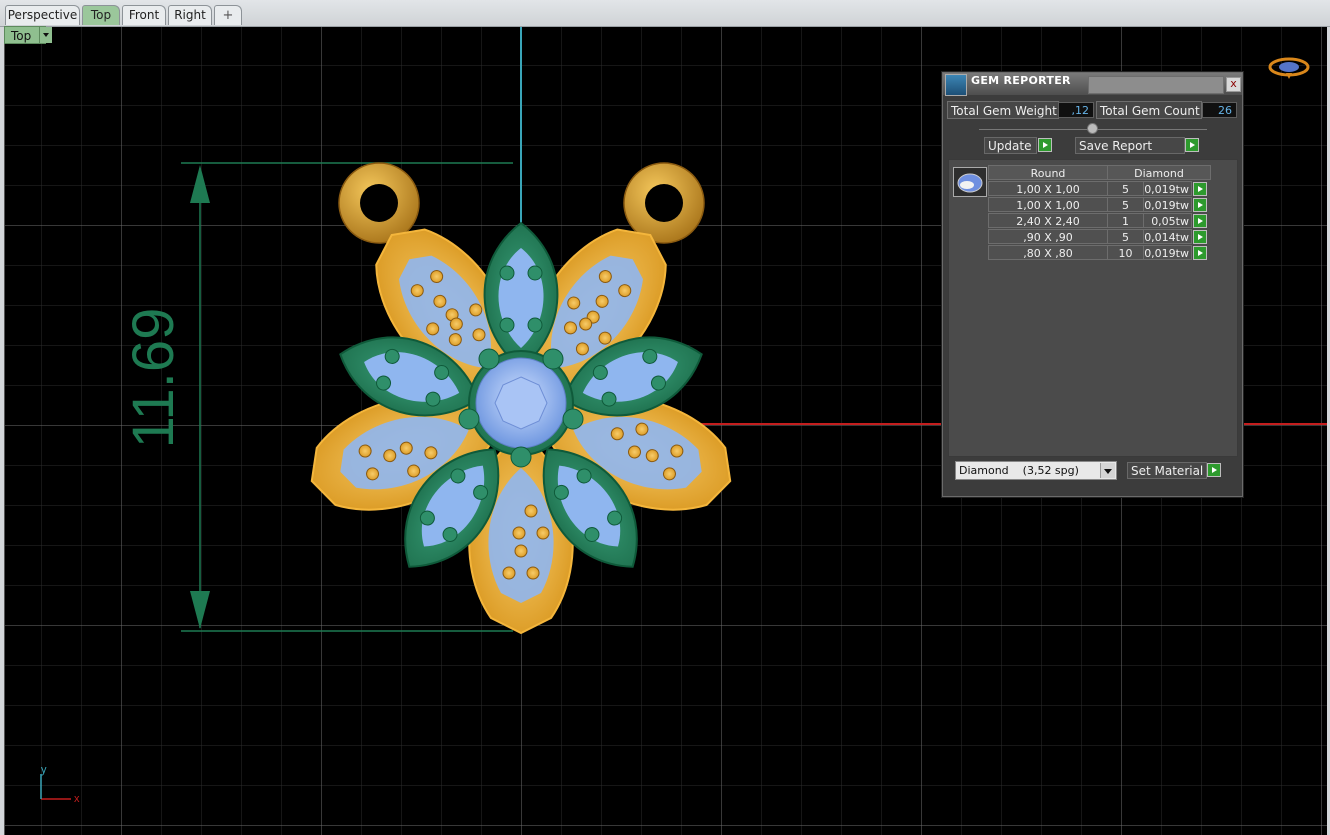  I want to click on row-1-size: 1,00 X 1,00, so click(1048, 188).